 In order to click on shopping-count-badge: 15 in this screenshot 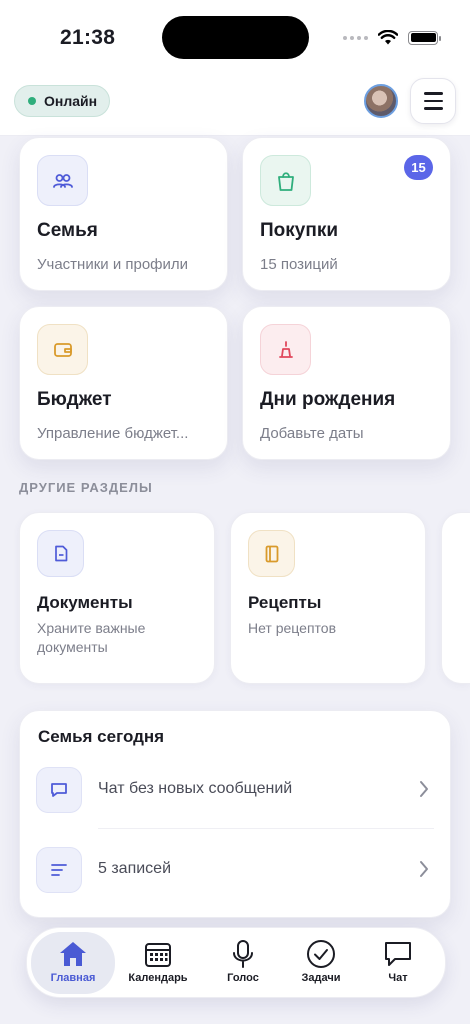, I will do `click(418, 167)`.